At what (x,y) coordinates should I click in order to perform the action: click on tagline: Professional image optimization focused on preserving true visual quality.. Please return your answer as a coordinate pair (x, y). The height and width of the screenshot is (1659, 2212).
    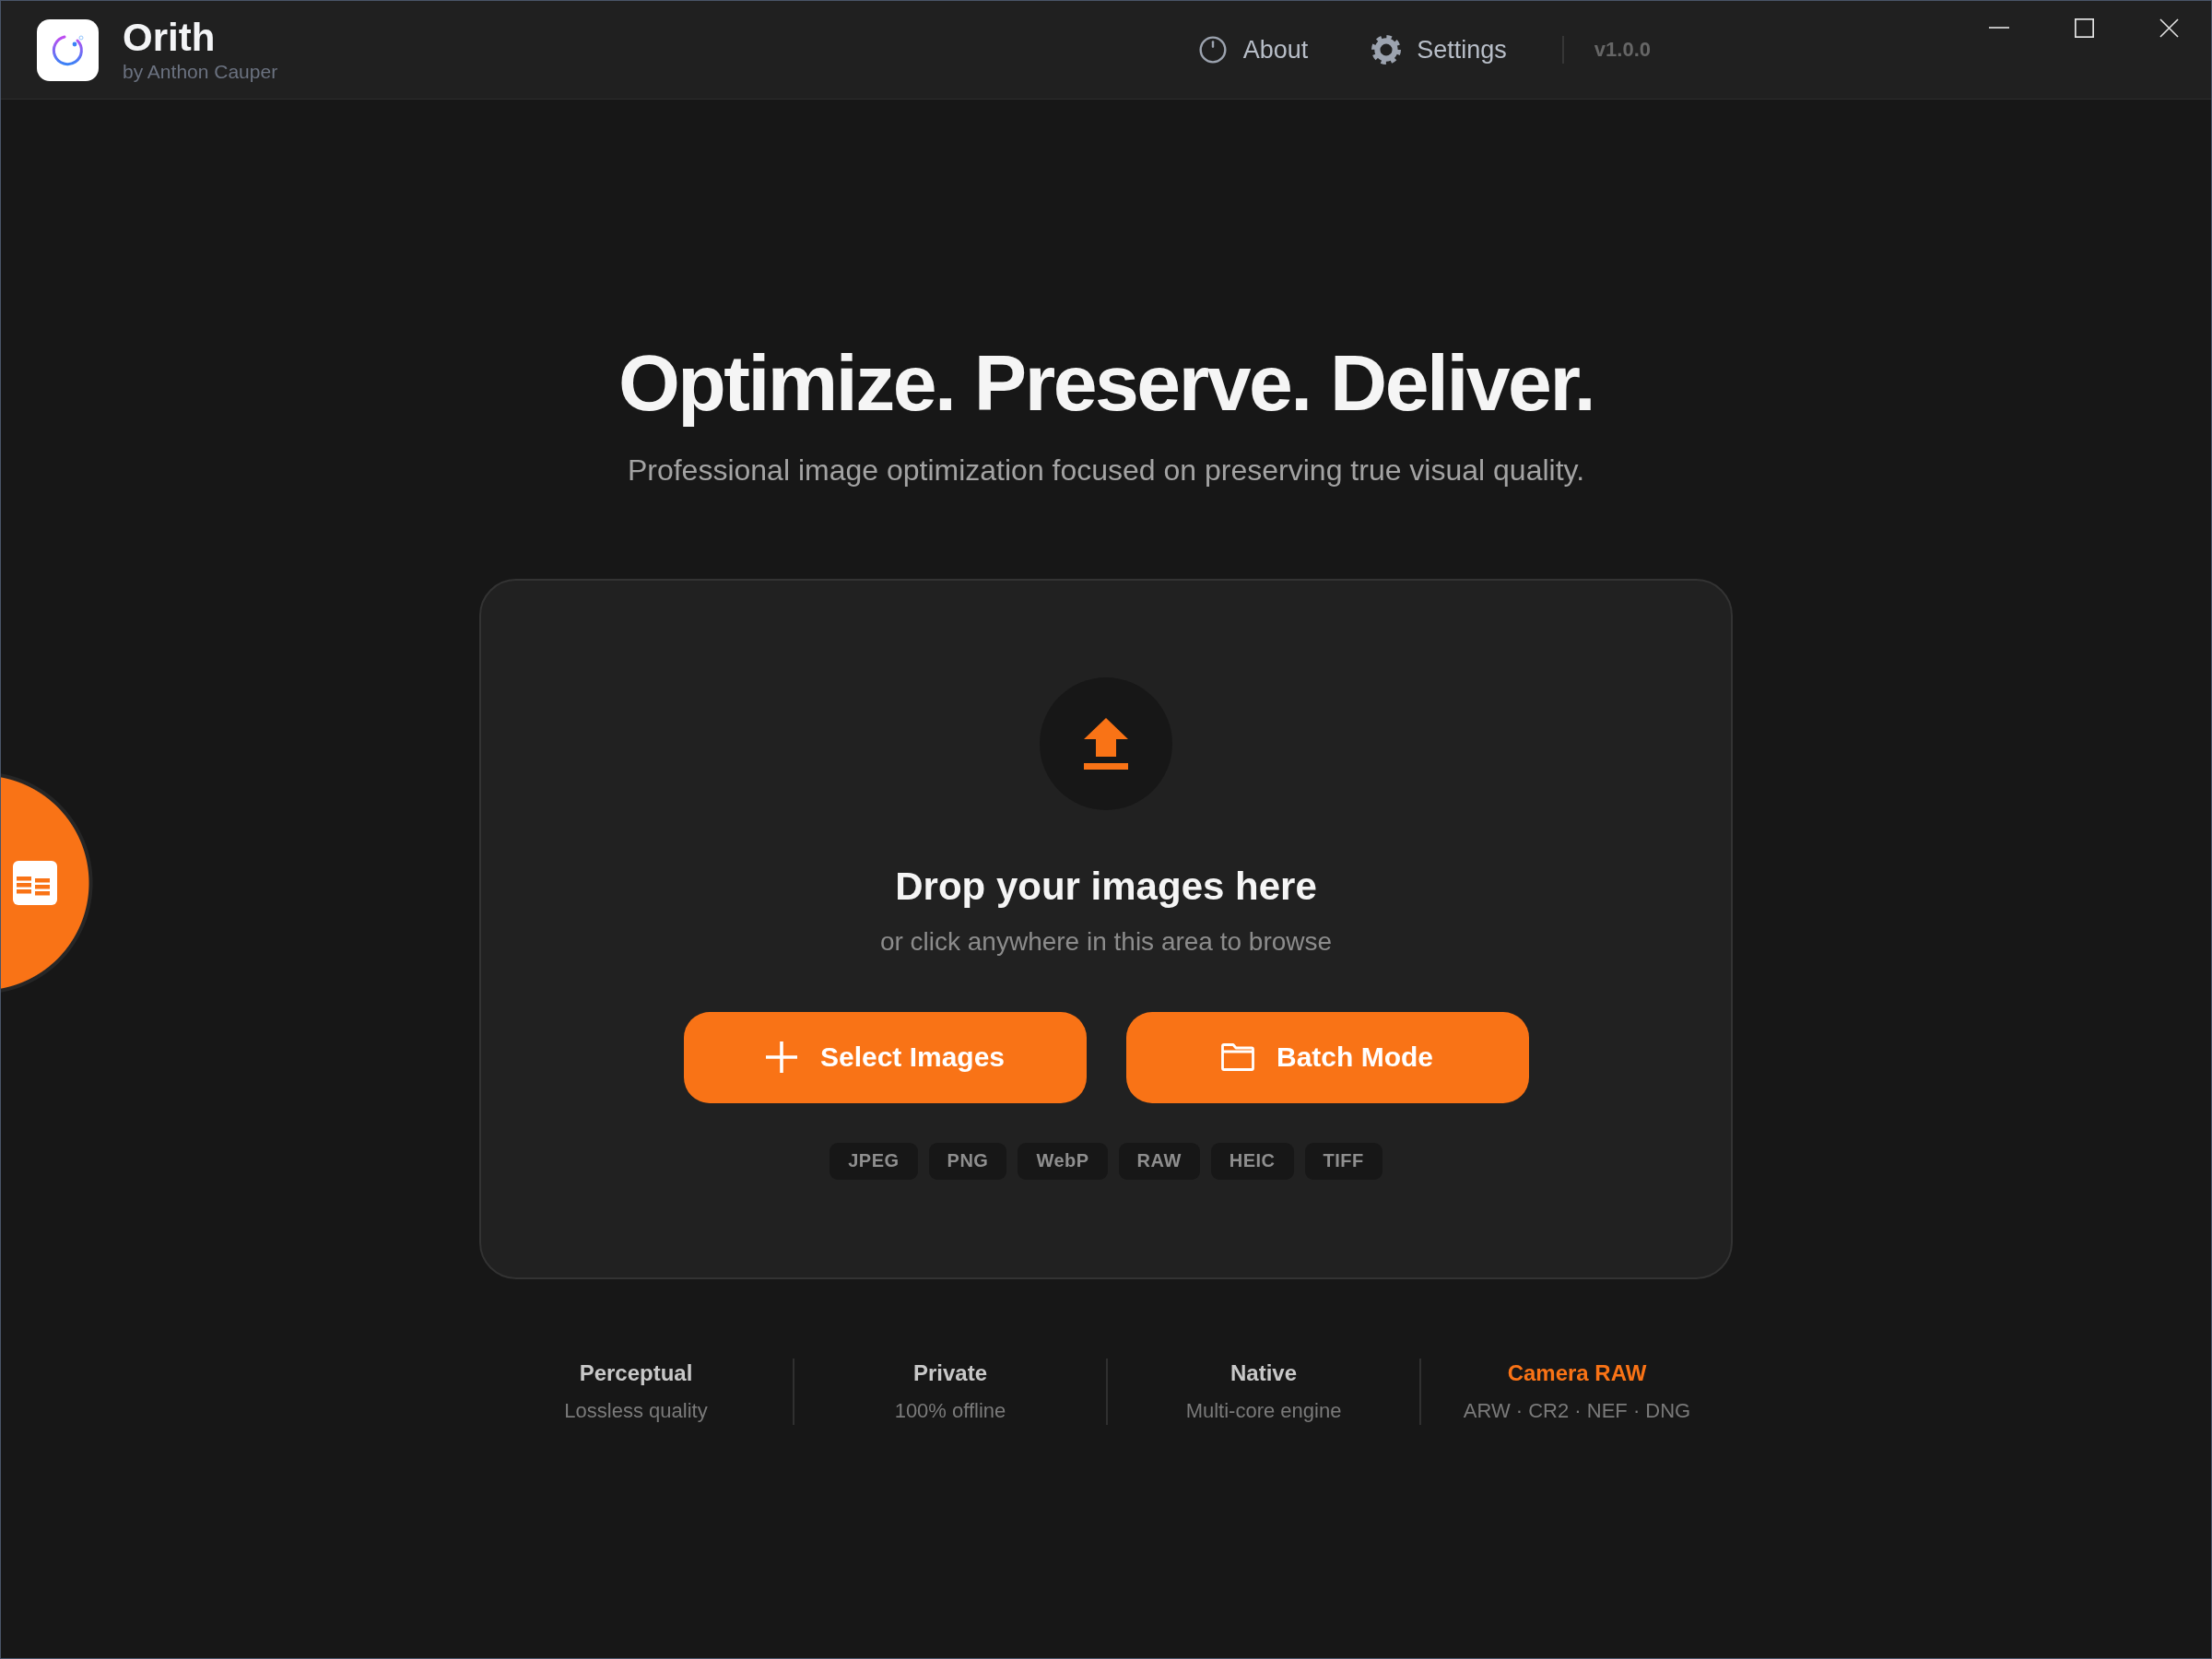
    Looking at the image, I should click on (1106, 471).